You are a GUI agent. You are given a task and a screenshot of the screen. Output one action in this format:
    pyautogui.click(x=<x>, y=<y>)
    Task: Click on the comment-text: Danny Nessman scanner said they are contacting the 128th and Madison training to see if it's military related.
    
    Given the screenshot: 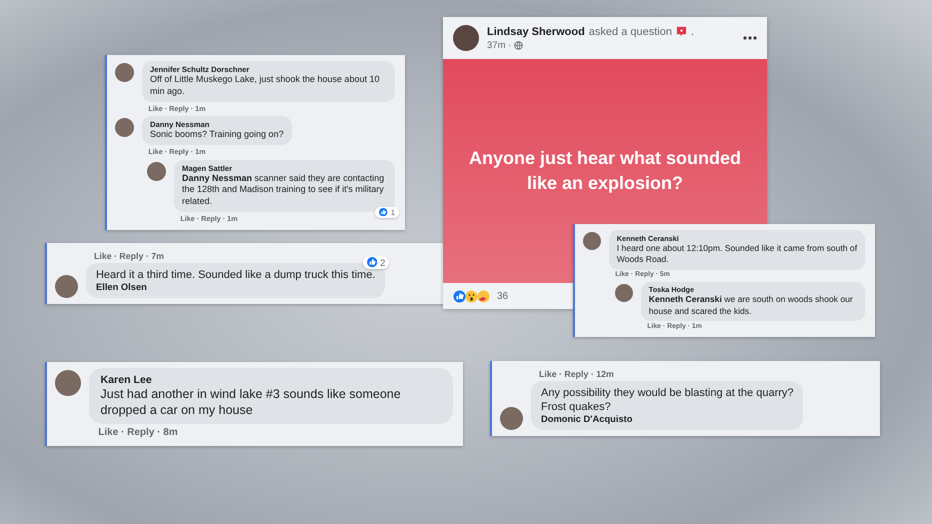 What is the action you would take?
    pyautogui.click(x=284, y=190)
    